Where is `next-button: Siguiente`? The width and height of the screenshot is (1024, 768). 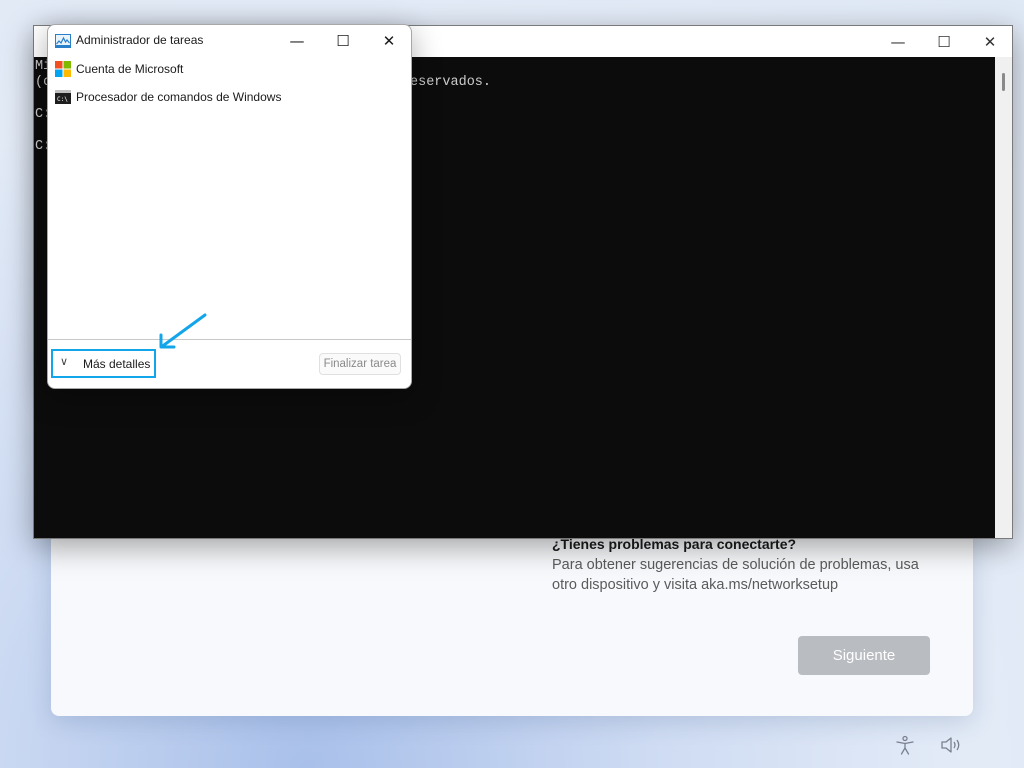
next-button: Siguiente is located at coordinates (864, 655).